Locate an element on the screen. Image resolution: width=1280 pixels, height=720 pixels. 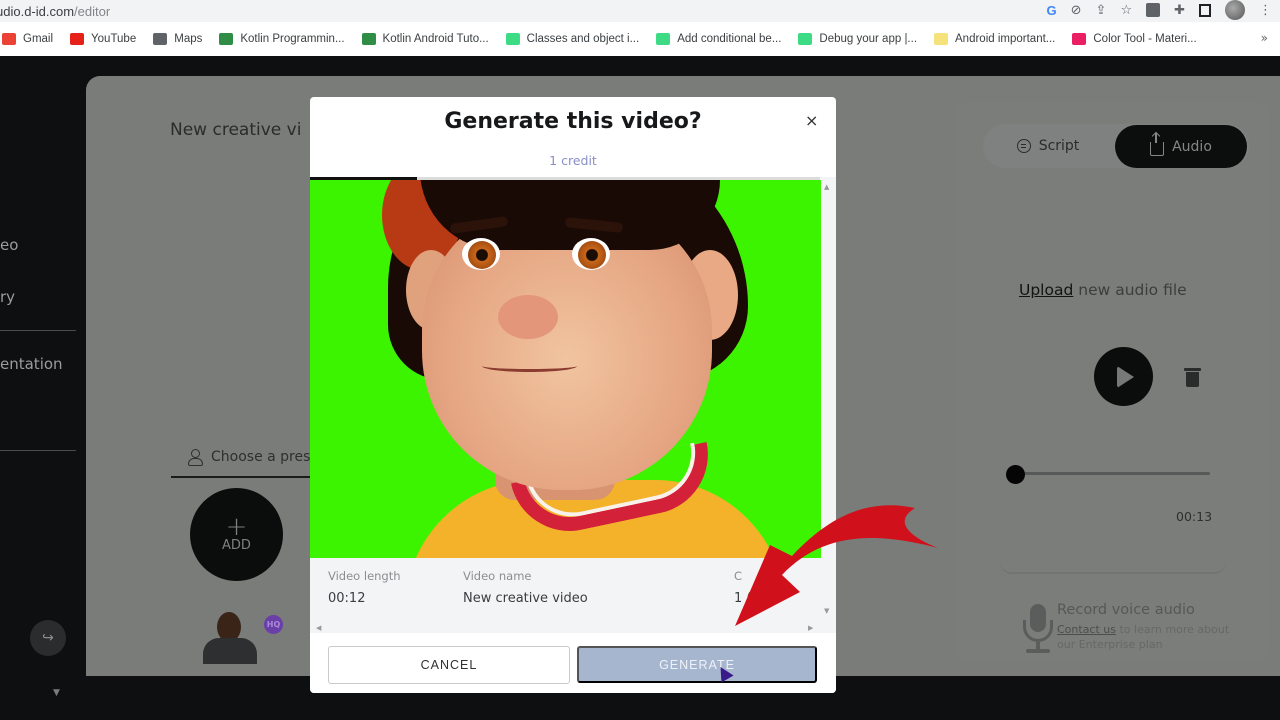
share-icon: ↪ is located at coordinates (48, 638).